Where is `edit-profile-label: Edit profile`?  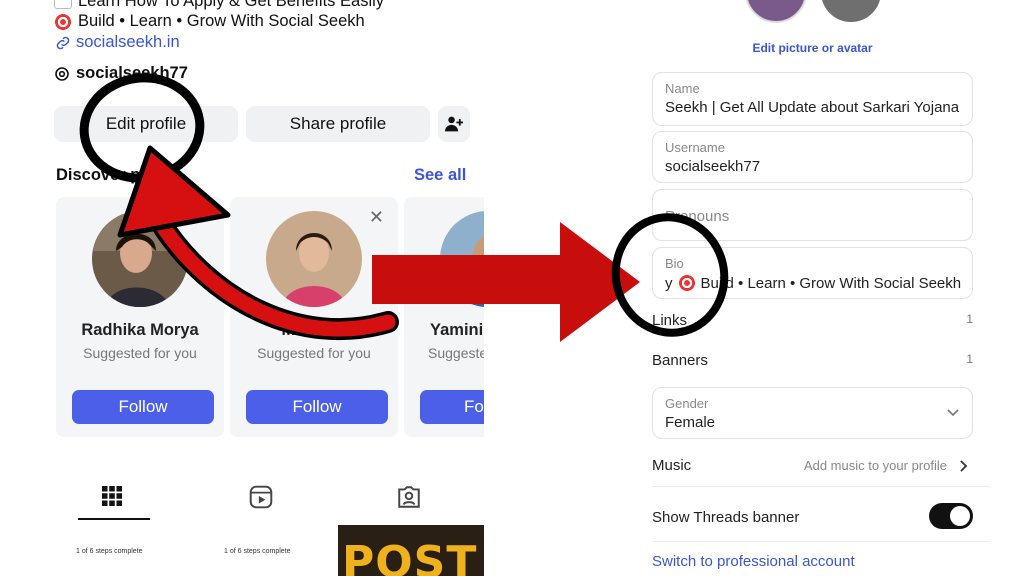
edit-profile-label: Edit profile is located at coordinates (146, 123).